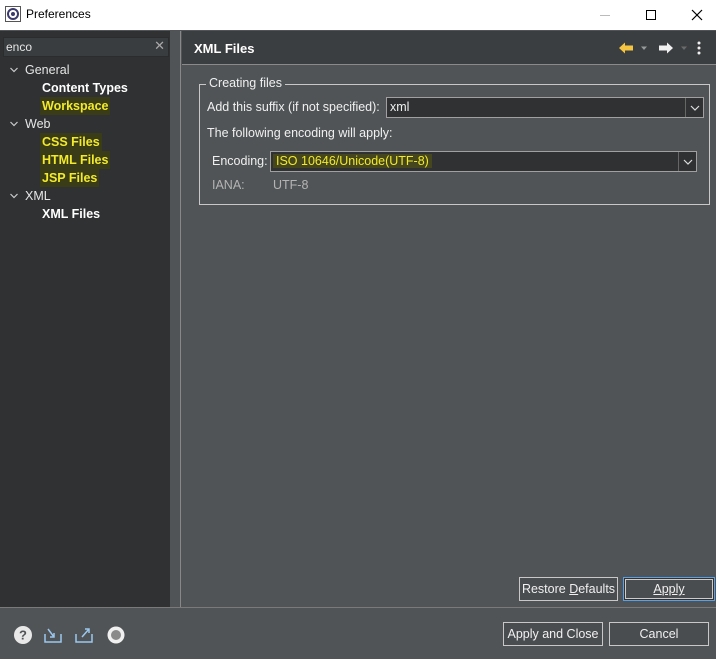 The height and width of the screenshot is (659, 716). Describe the element at coordinates (293, 107) in the screenshot. I see `suffix-label: Add this suffix (if not specified):` at that location.